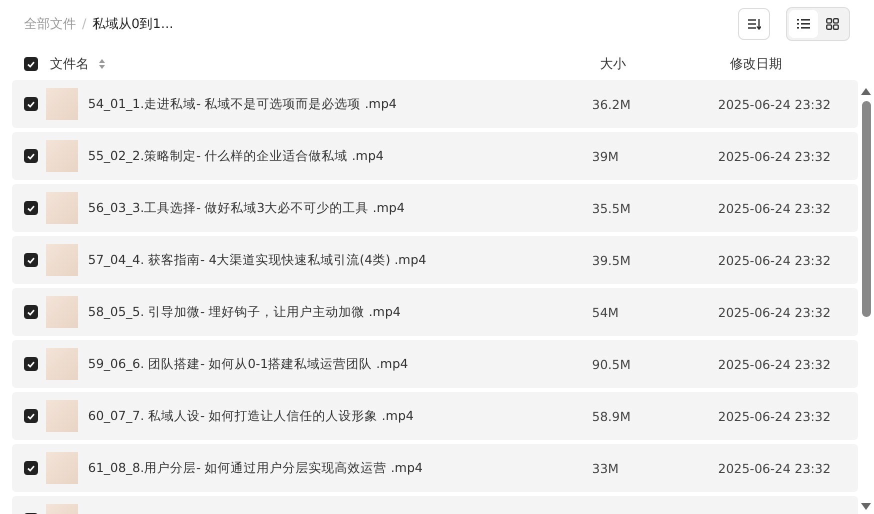  What do you see at coordinates (605, 312) in the screenshot?
I see `file-size: 54M` at bounding box center [605, 312].